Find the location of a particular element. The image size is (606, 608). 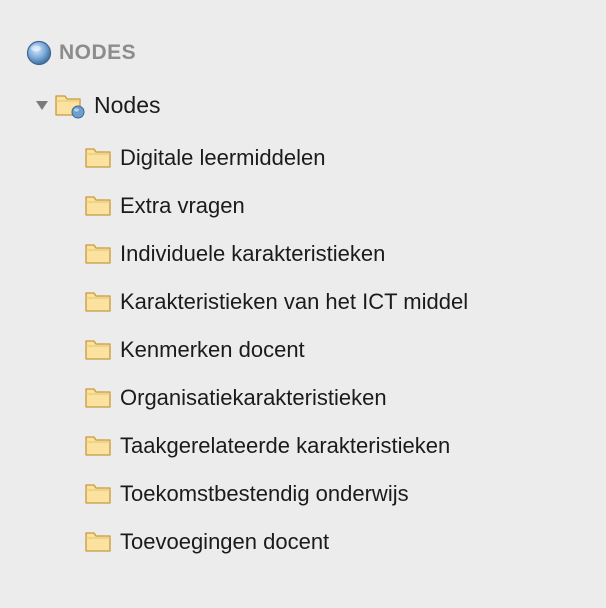

node-folder-icon is located at coordinates (70, 105).